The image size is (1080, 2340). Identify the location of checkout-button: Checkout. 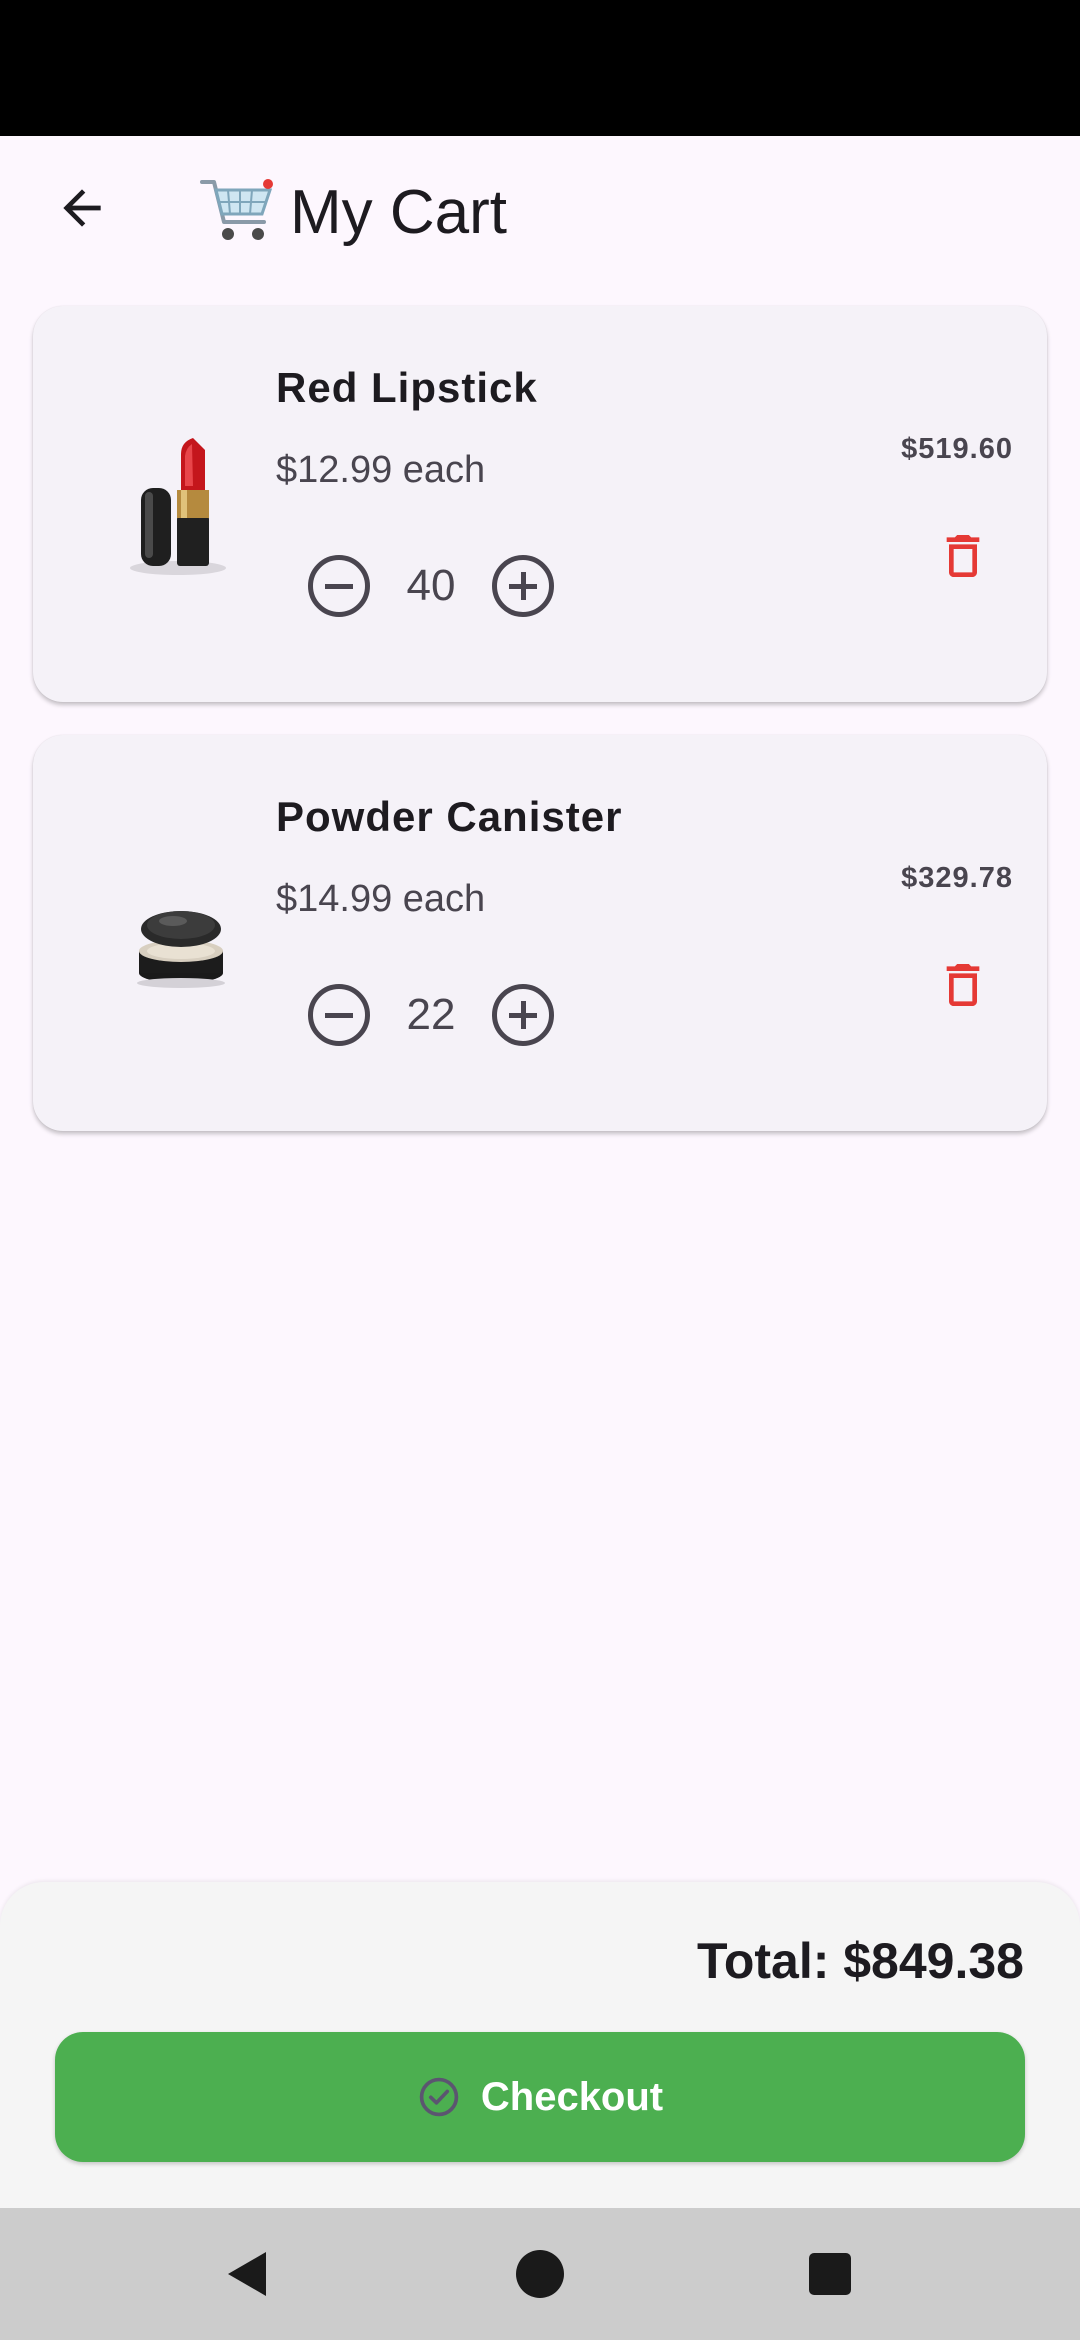
(540, 2097).